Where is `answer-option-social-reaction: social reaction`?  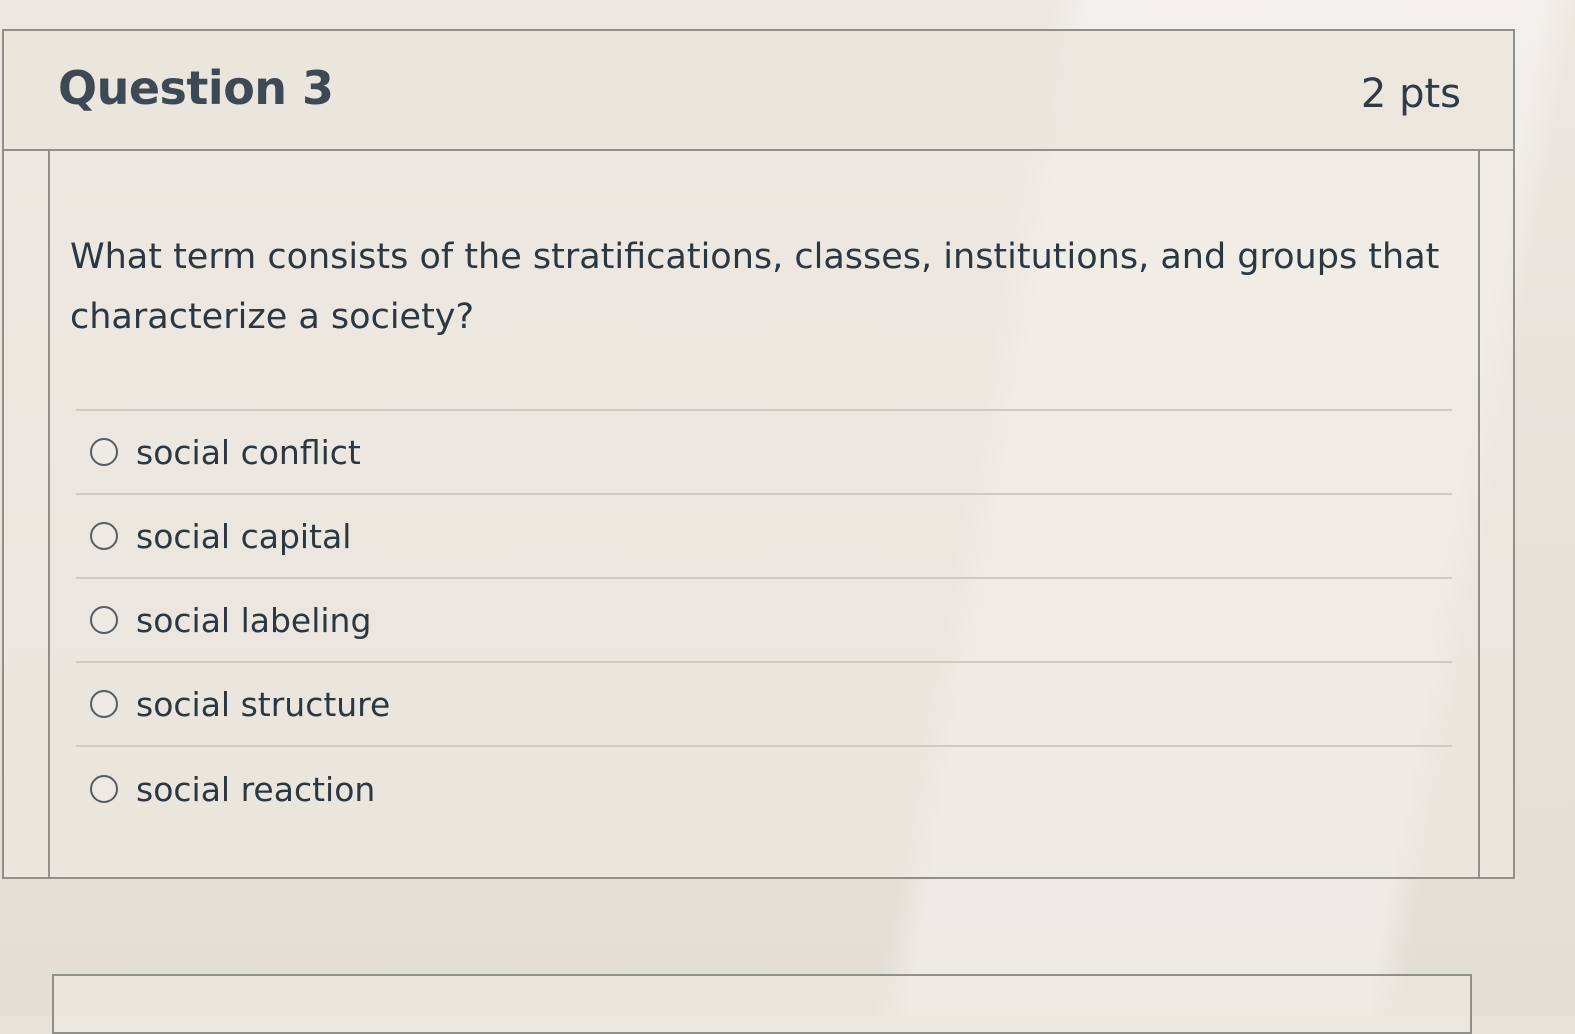 answer-option-social-reaction: social reaction is located at coordinates (764, 789).